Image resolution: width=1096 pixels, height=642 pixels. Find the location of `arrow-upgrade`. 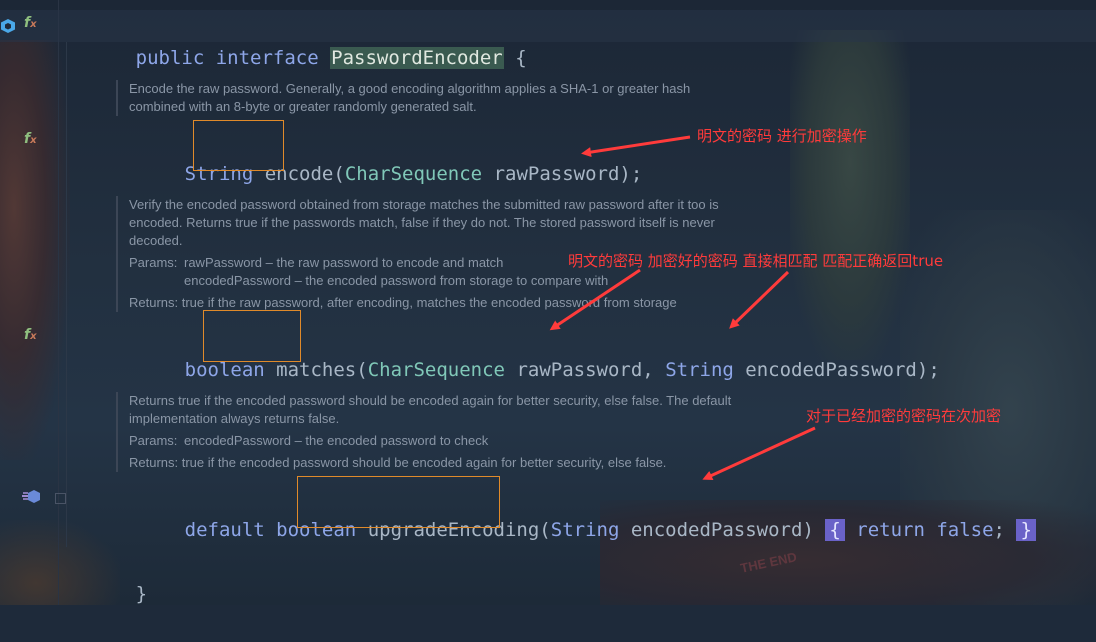

arrow-upgrade is located at coordinates (759, 453).